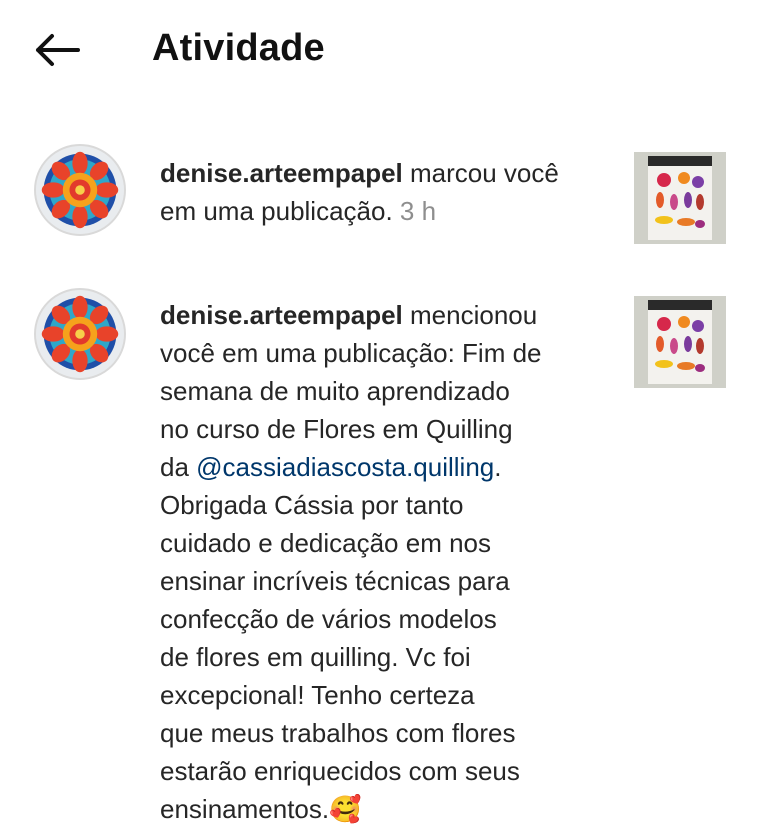 Image resolution: width=760 pixels, height=838 pixels. What do you see at coordinates (315, 657) in the screenshot?
I see `text-line: de flores em quilling. Vc foi` at bounding box center [315, 657].